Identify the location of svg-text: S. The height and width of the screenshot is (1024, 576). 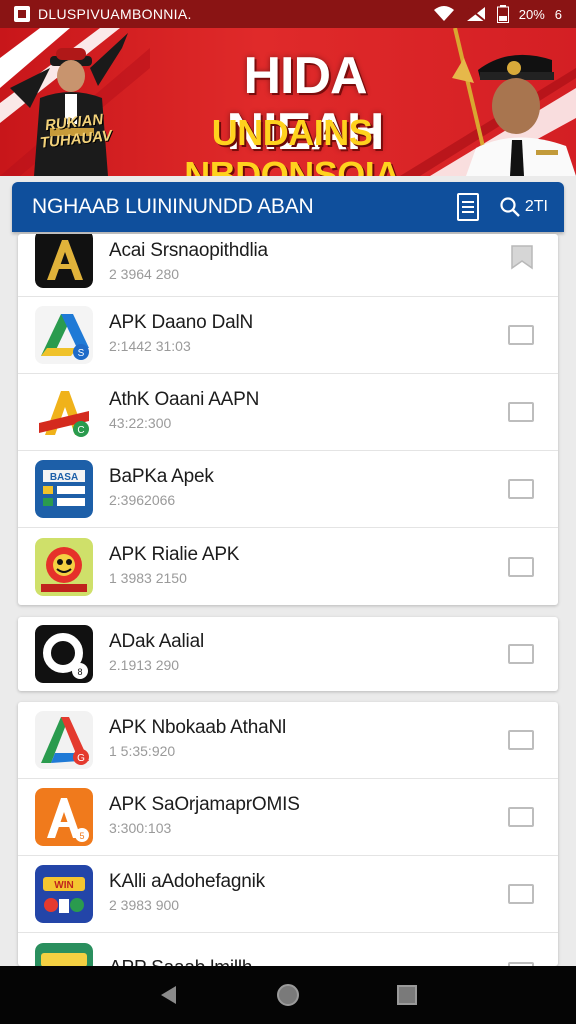
(81, 353).